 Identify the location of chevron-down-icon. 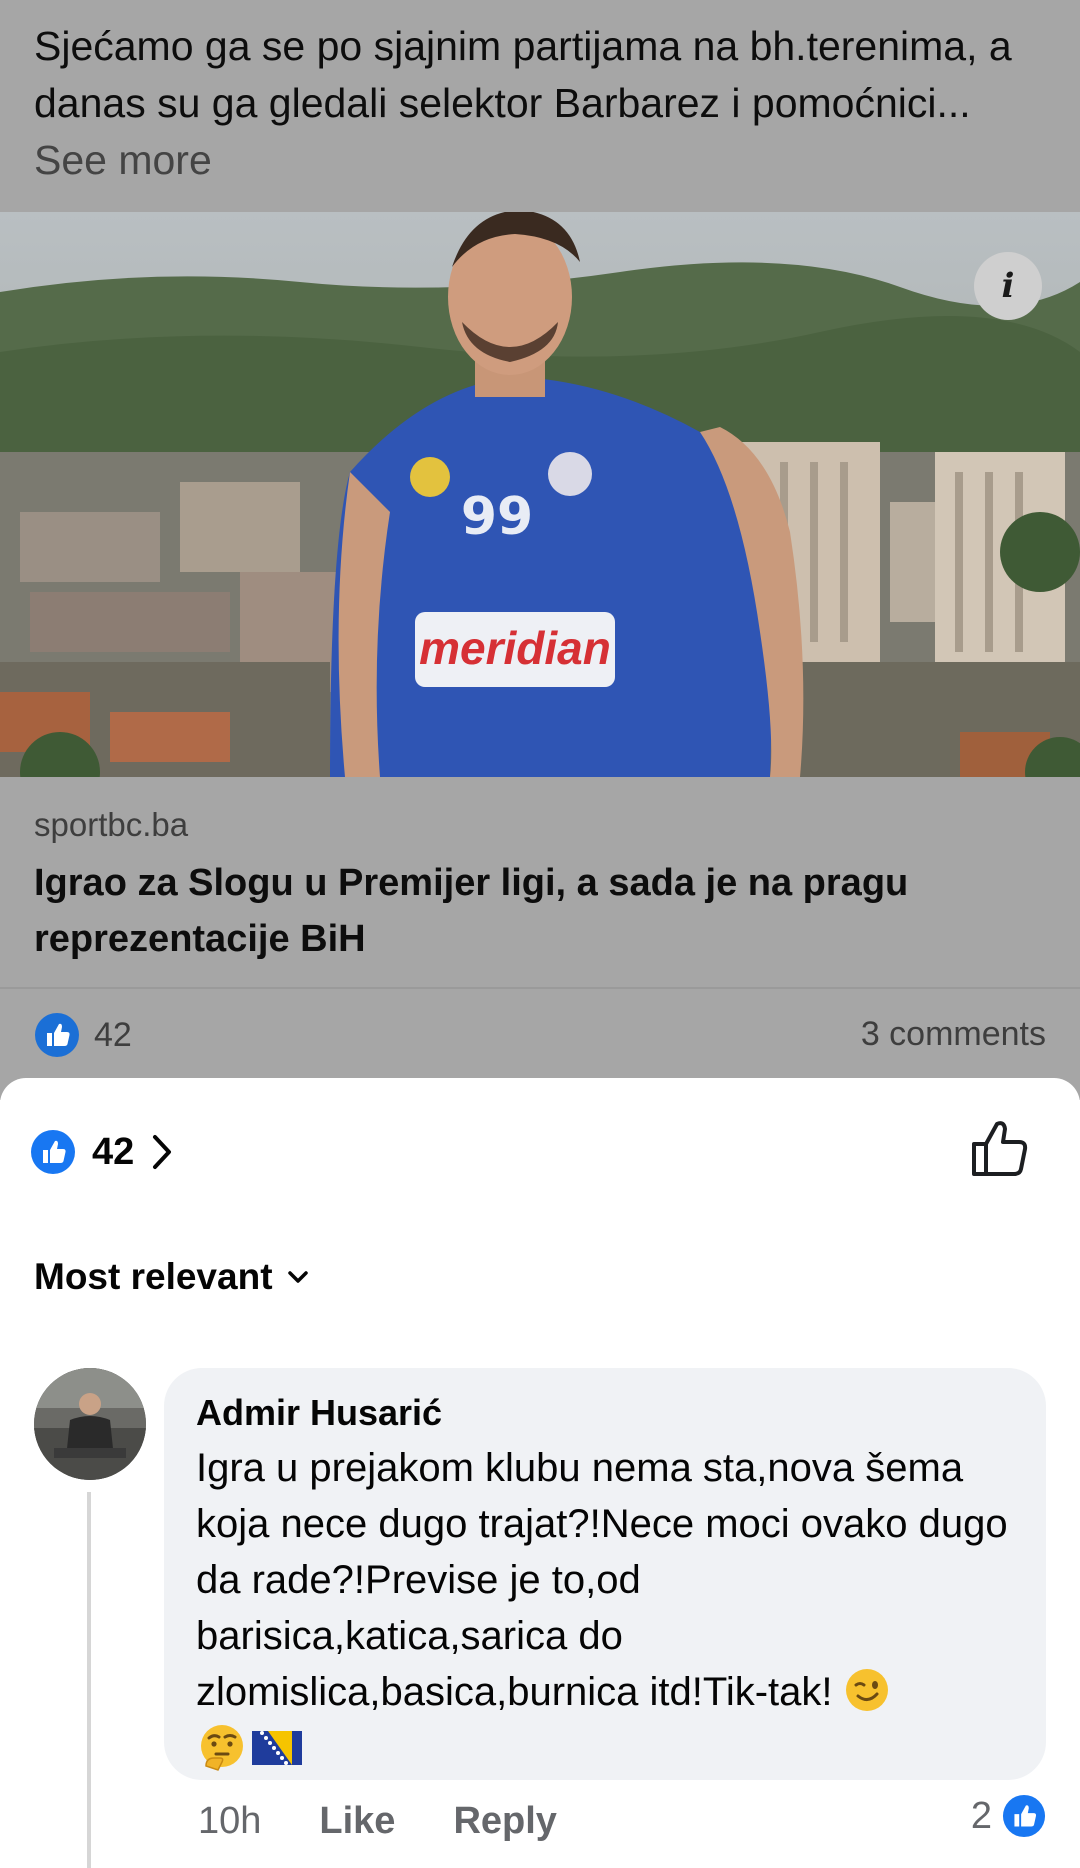
(297, 1277).